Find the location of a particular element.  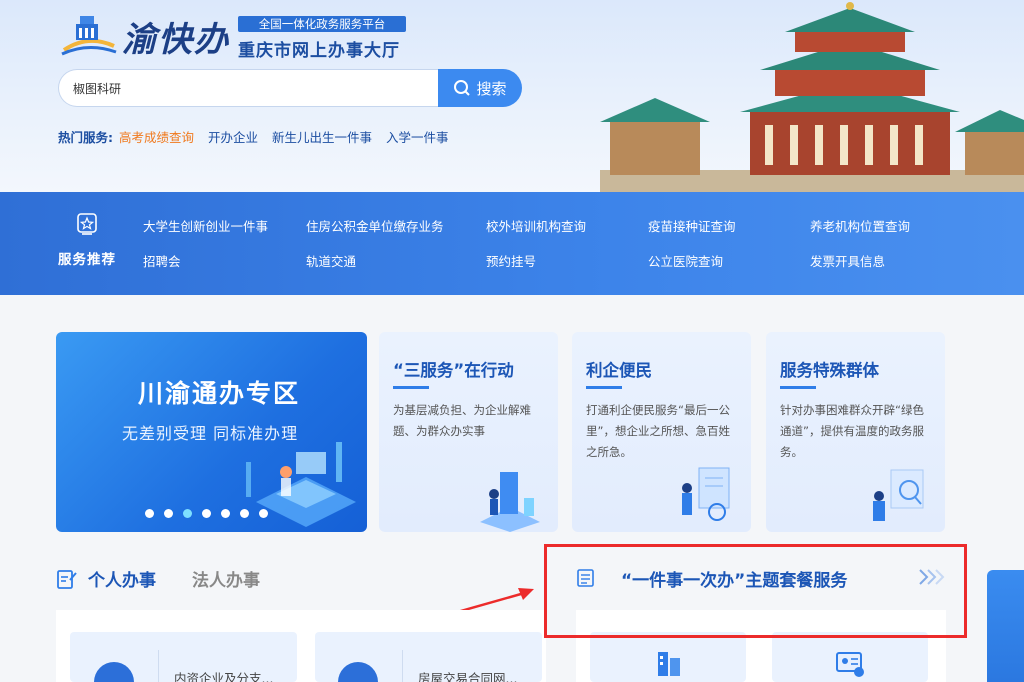

card-title: 服务特殊群体 is located at coordinates (829, 370).